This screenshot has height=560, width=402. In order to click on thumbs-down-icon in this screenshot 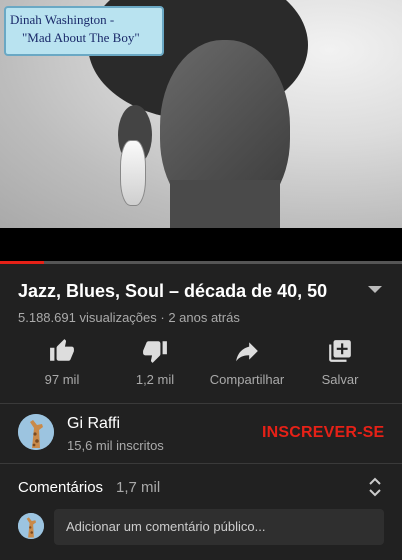, I will do `click(155, 352)`.